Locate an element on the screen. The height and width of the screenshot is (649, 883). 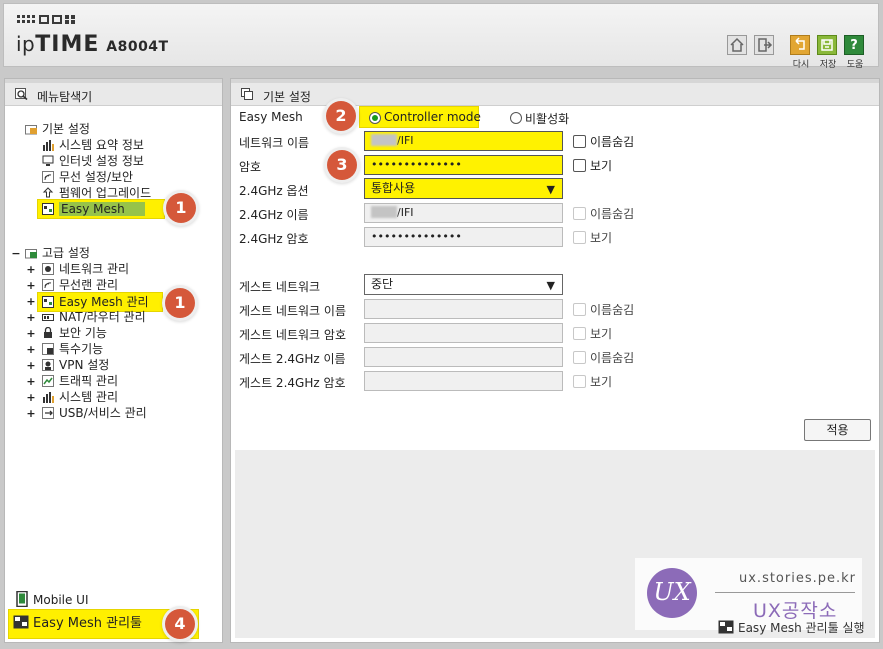
magnifier-icon is located at coordinates (21, 94).